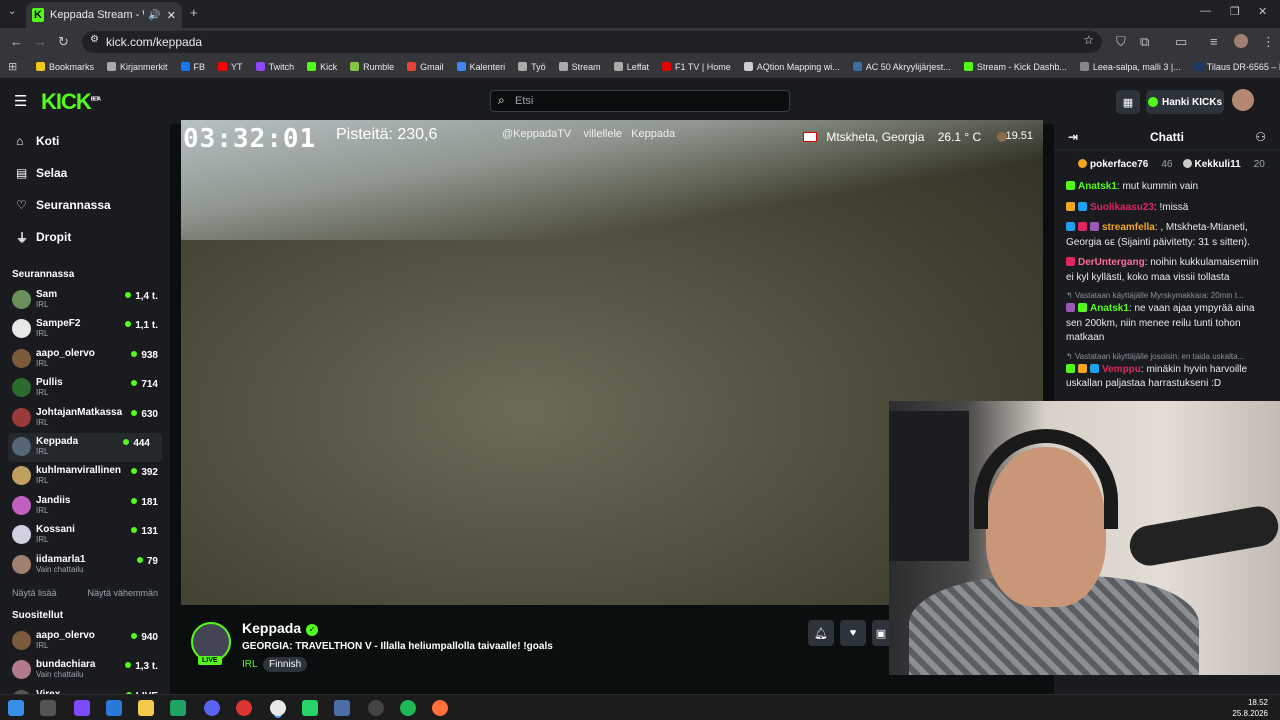 The height and width of the screenshot is (720, 1280). I want to click on gift-sub-button: ▣, so click(881, 633).